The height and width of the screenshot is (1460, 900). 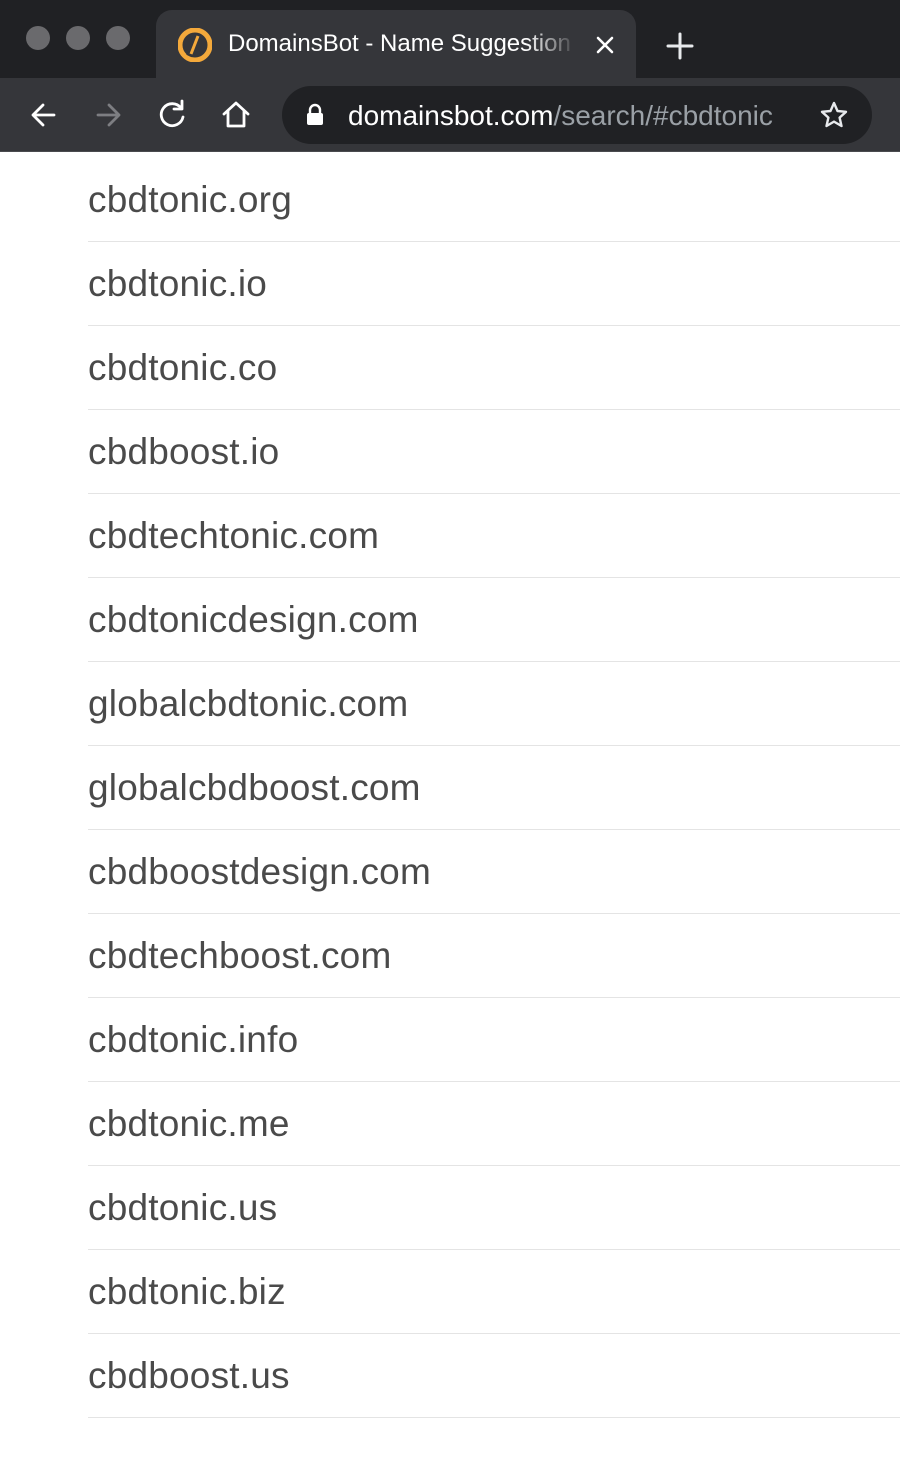 What do you see at coordinates (315, 115) in the screenshot?
I see `lock-icon` at bounding box center [315, 115].